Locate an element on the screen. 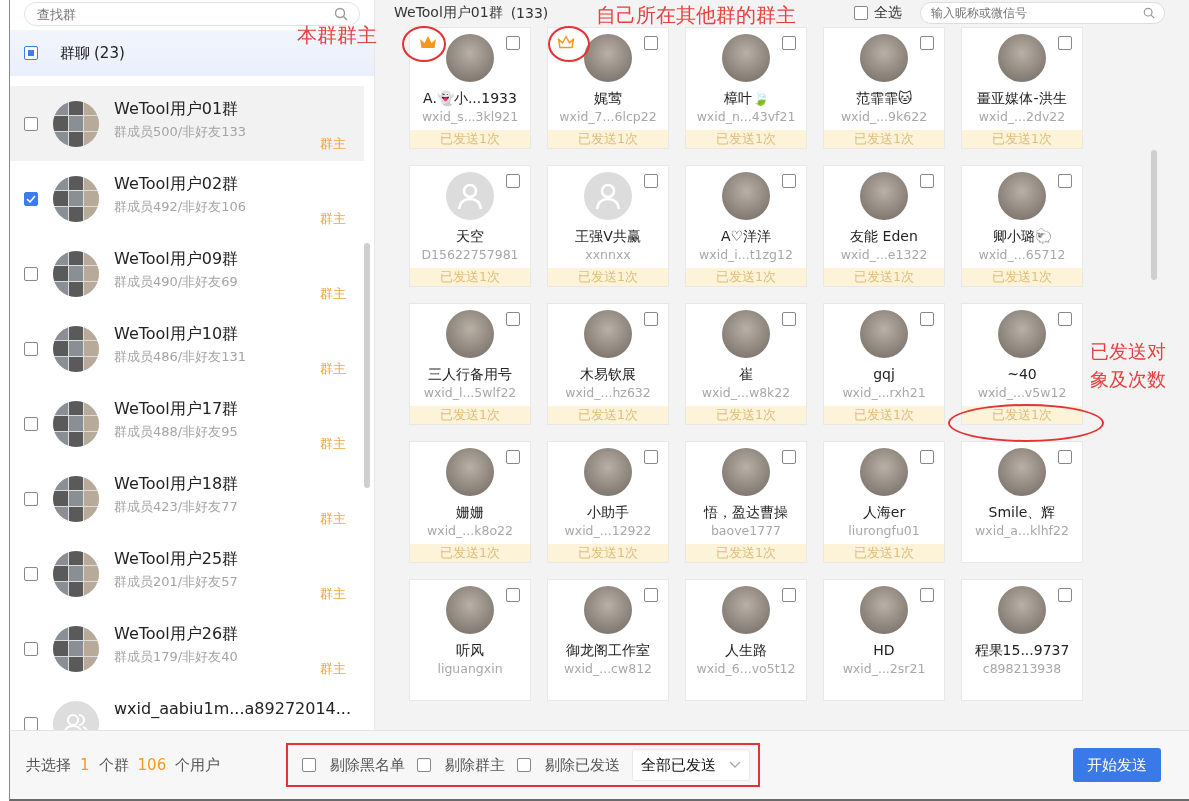  group-row: WeTool用户02群 群成员492/非好友106 群主 is located at coordinates (187, 198).